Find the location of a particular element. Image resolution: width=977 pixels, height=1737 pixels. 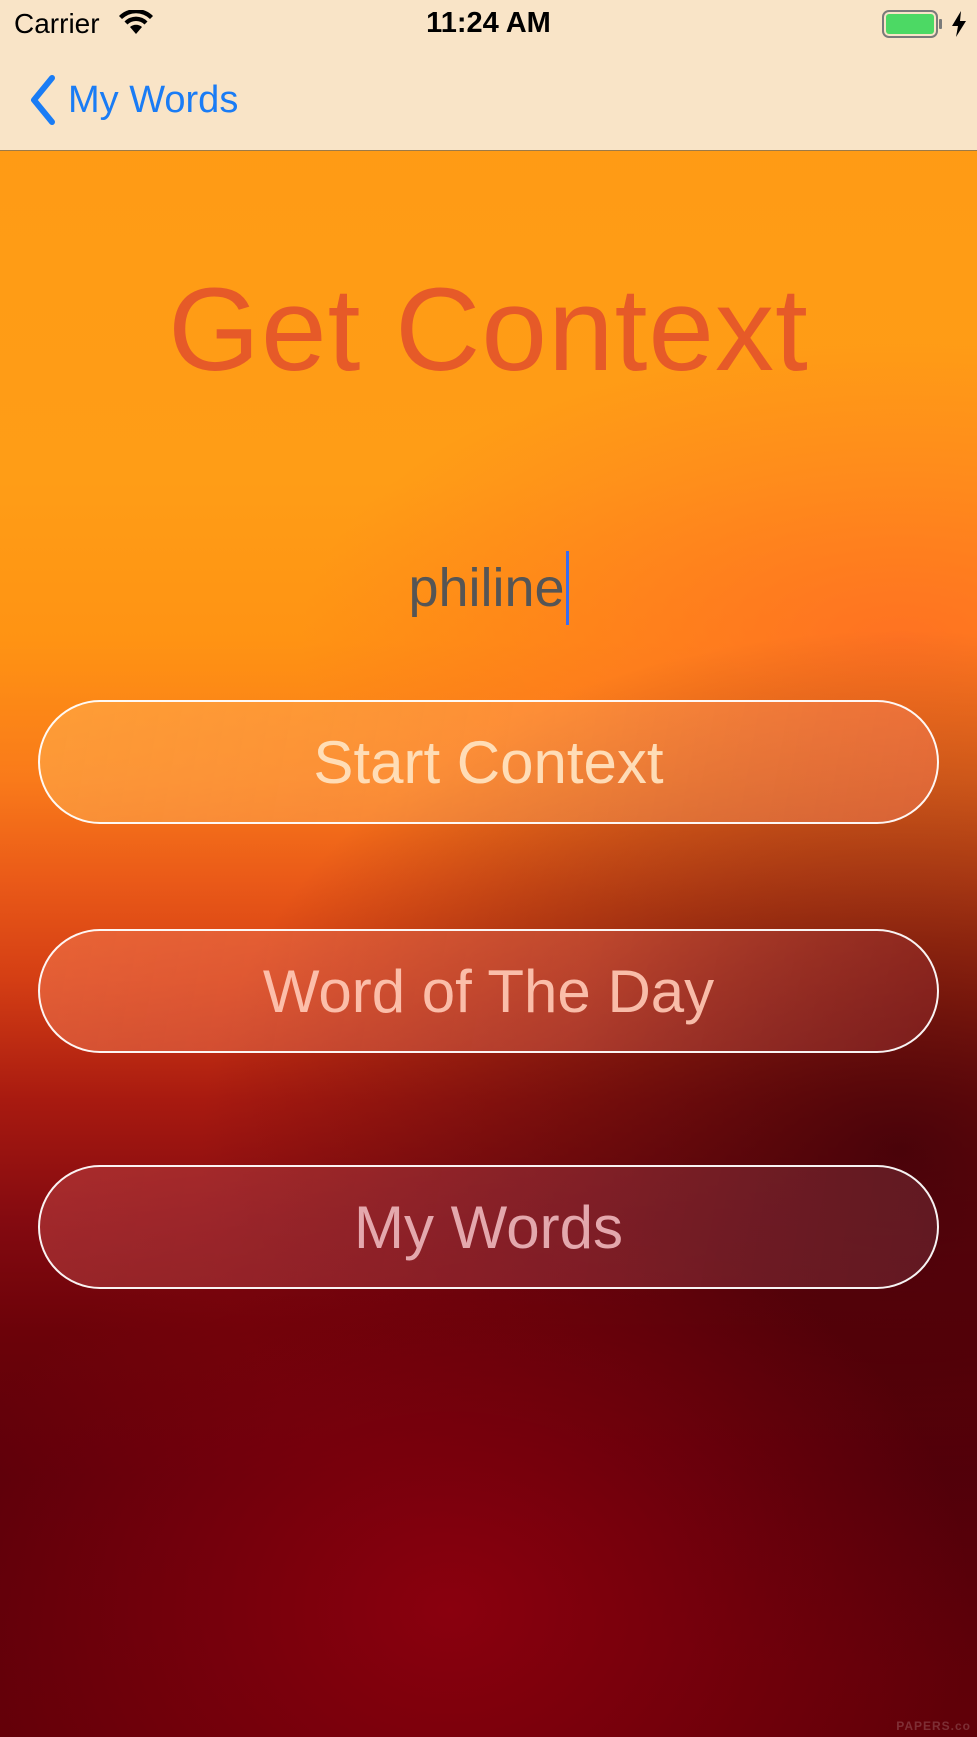

back-button: My Words is located at coordinates (133, 100).